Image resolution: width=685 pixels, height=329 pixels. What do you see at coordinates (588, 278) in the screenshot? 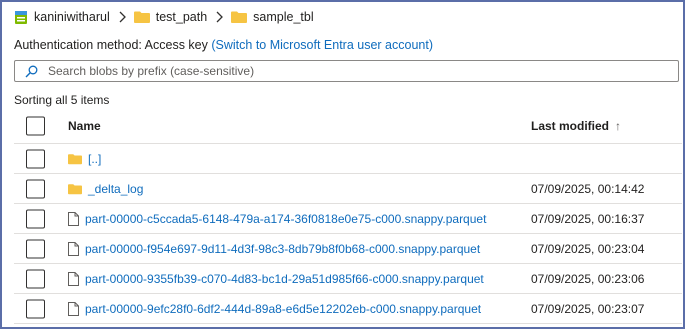
I see `last-modified-cell: 07/09/2025, 00:23:06` at bounding box center [588, 278].